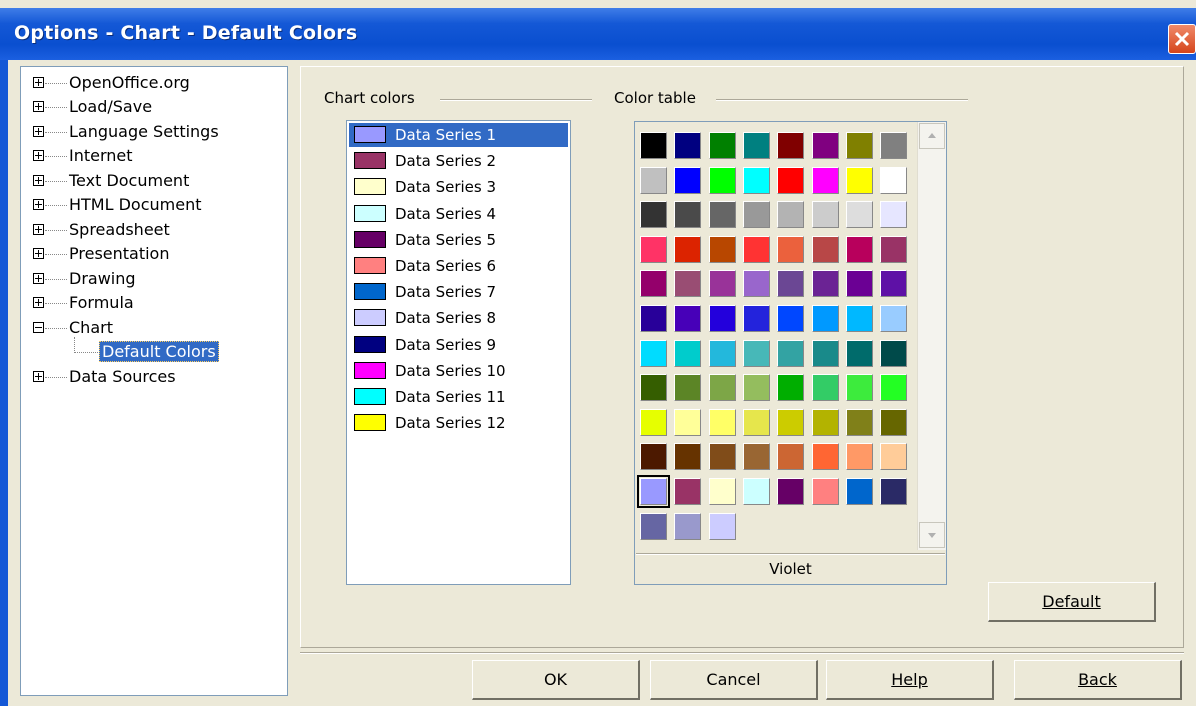 The width and height of the screenshot is (1196, 706). I want to click on series-item: Data Series 2, so click(458, 161).